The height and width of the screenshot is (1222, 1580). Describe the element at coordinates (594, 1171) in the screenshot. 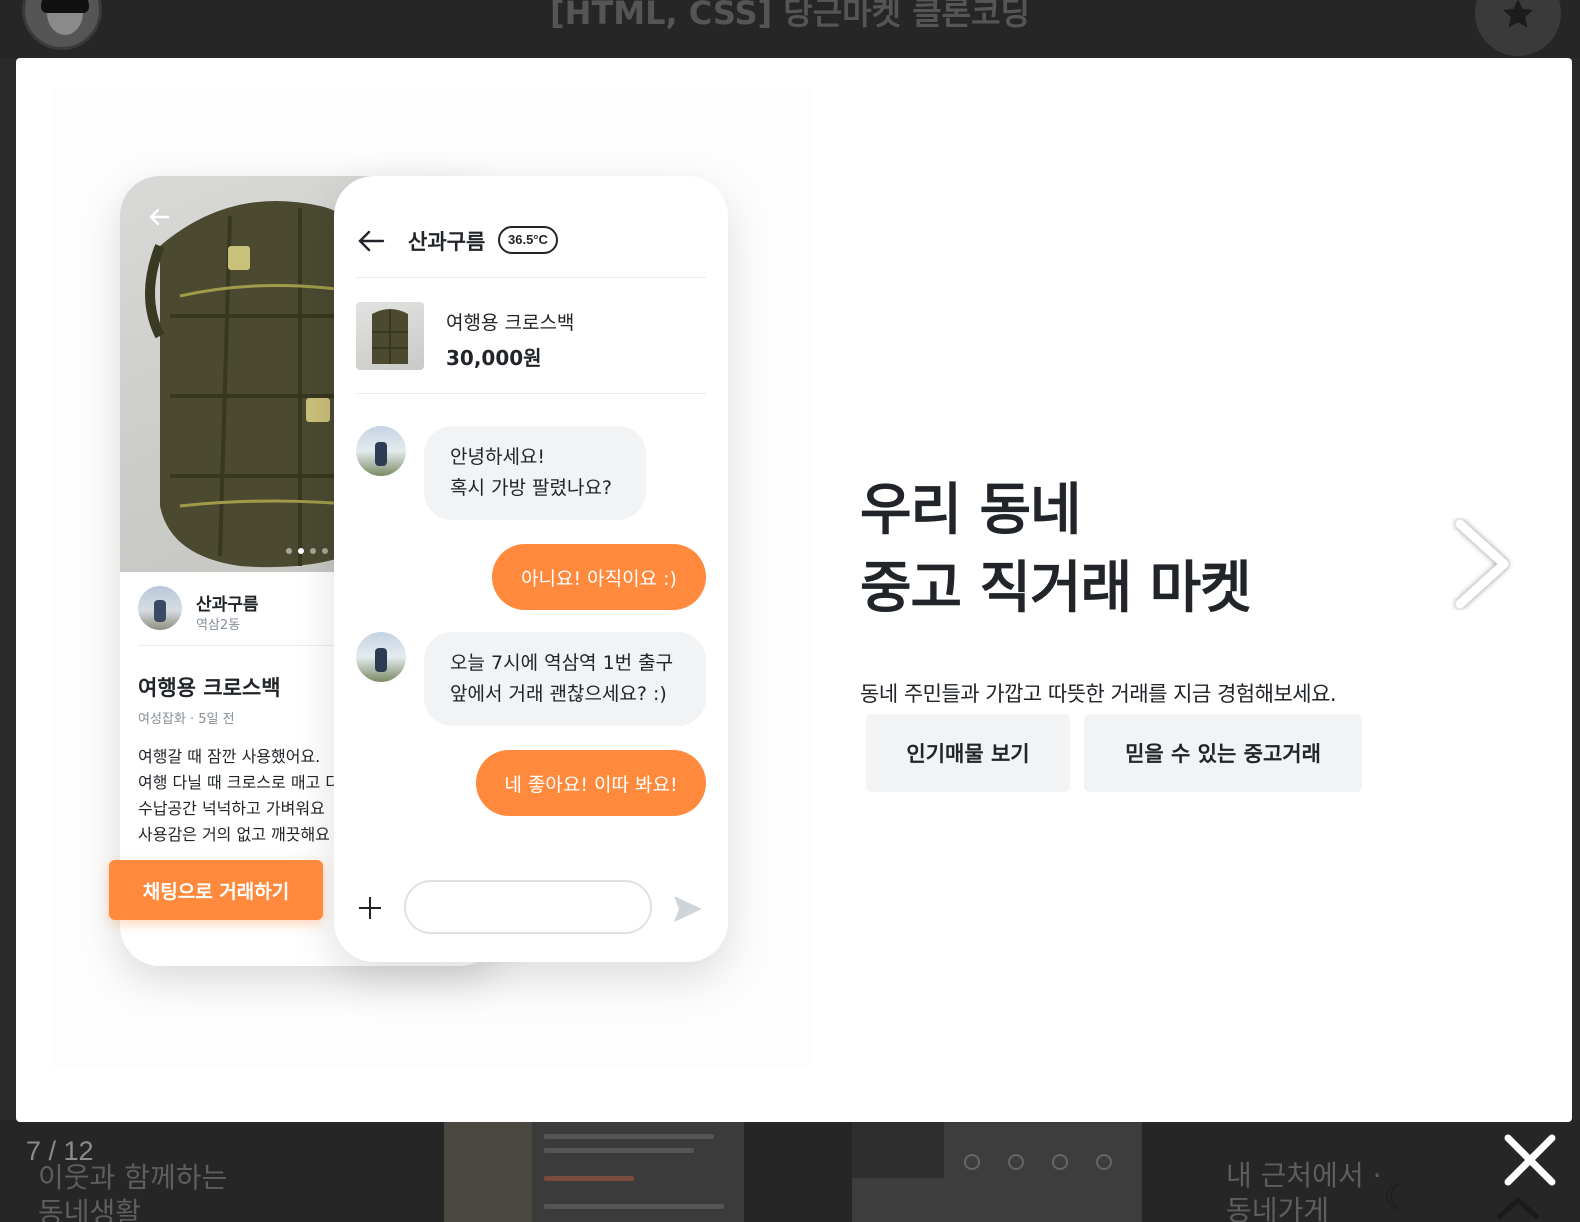

I see `thumbnail-community` at that location.